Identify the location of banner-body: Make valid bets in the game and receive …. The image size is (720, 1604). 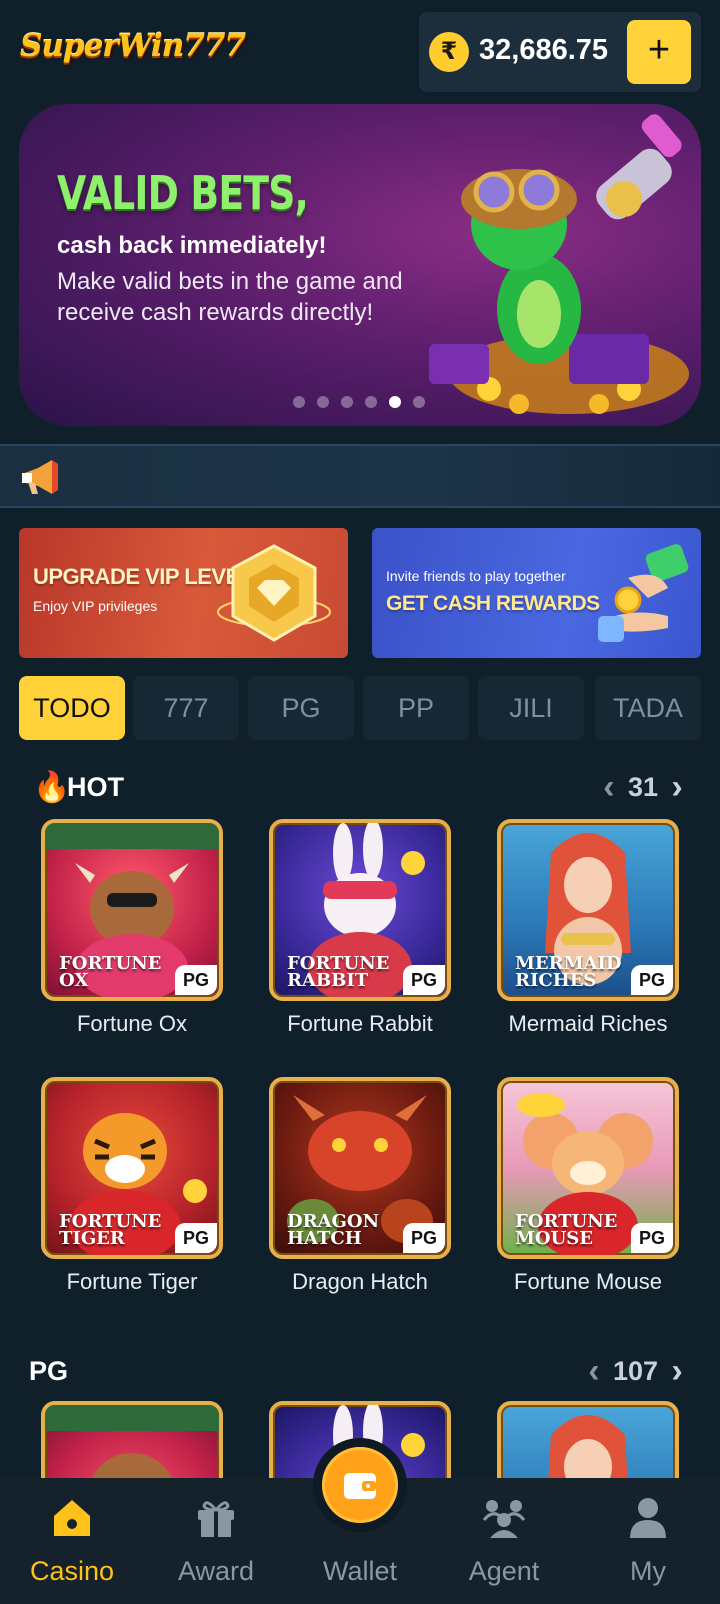
(230, 297).